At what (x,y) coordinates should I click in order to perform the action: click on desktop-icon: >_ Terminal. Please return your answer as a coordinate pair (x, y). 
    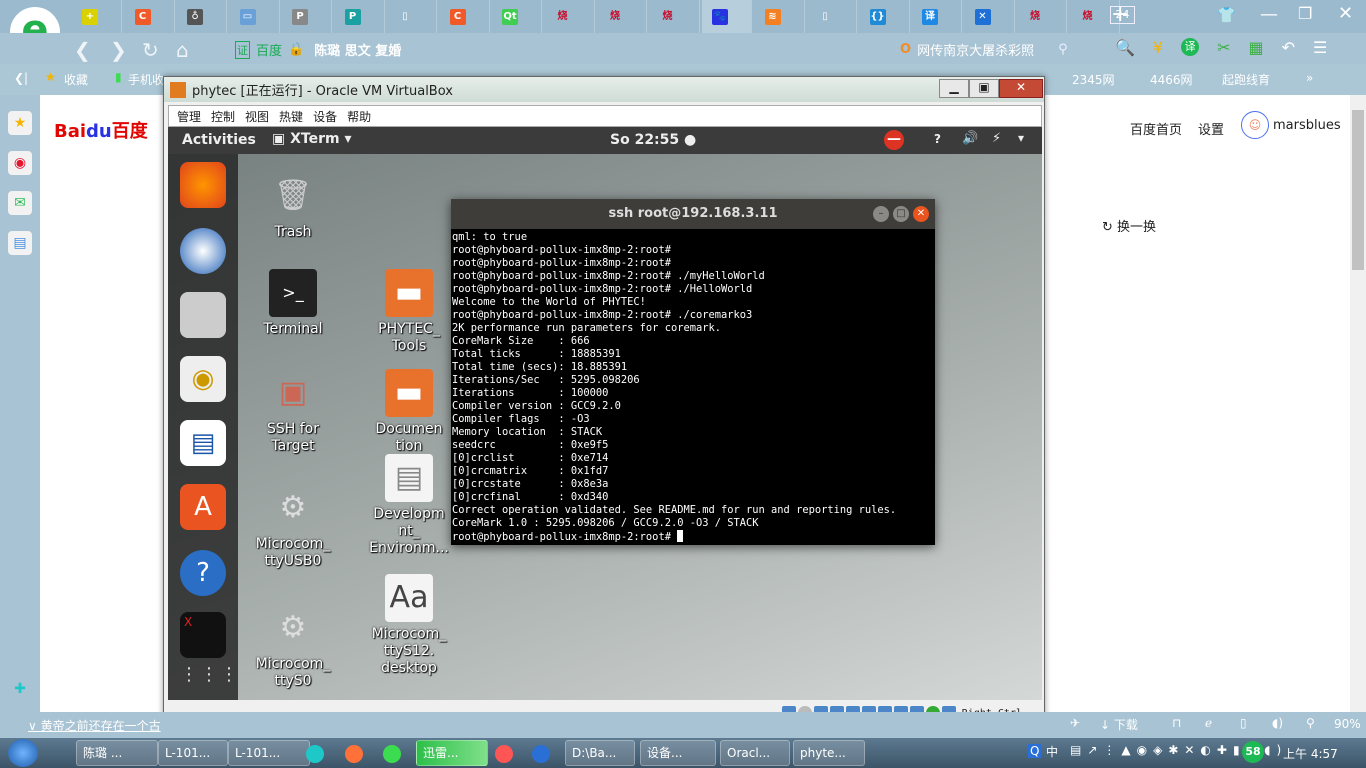
    Looking at the image, I should click on (293, 303).